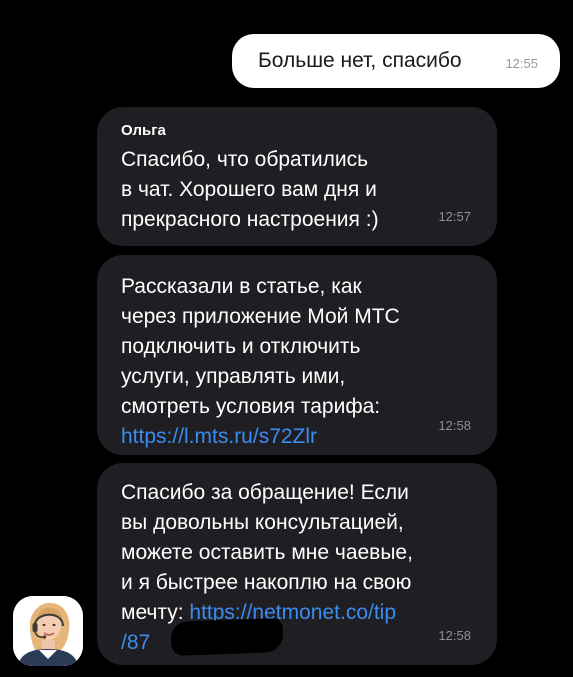  I want to click on message-line: Спасибо за обращение! Если, so click(265, 492).